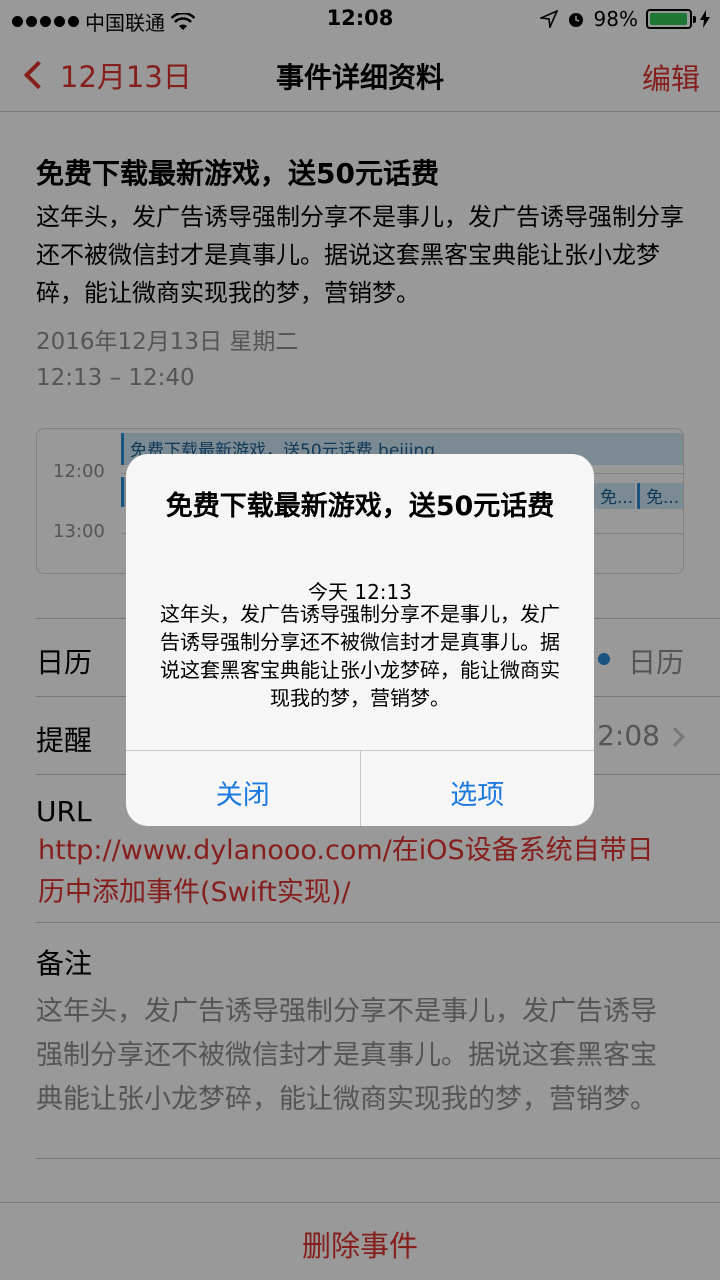 The image size is (720, 1280). What do you see at coordinates (360, 506) in the screenshot?
I see `alert-title: 免费下载最新游戏，送50元话费` at bounding box center [360, 506].